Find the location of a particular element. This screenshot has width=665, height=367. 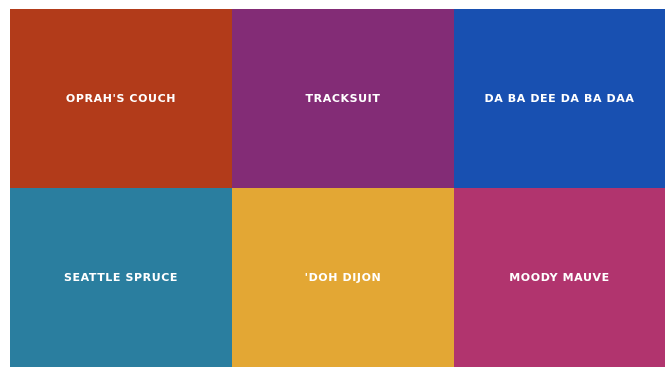

swatch-label: 'DOH DIJON is located at coordinates (343, 277).